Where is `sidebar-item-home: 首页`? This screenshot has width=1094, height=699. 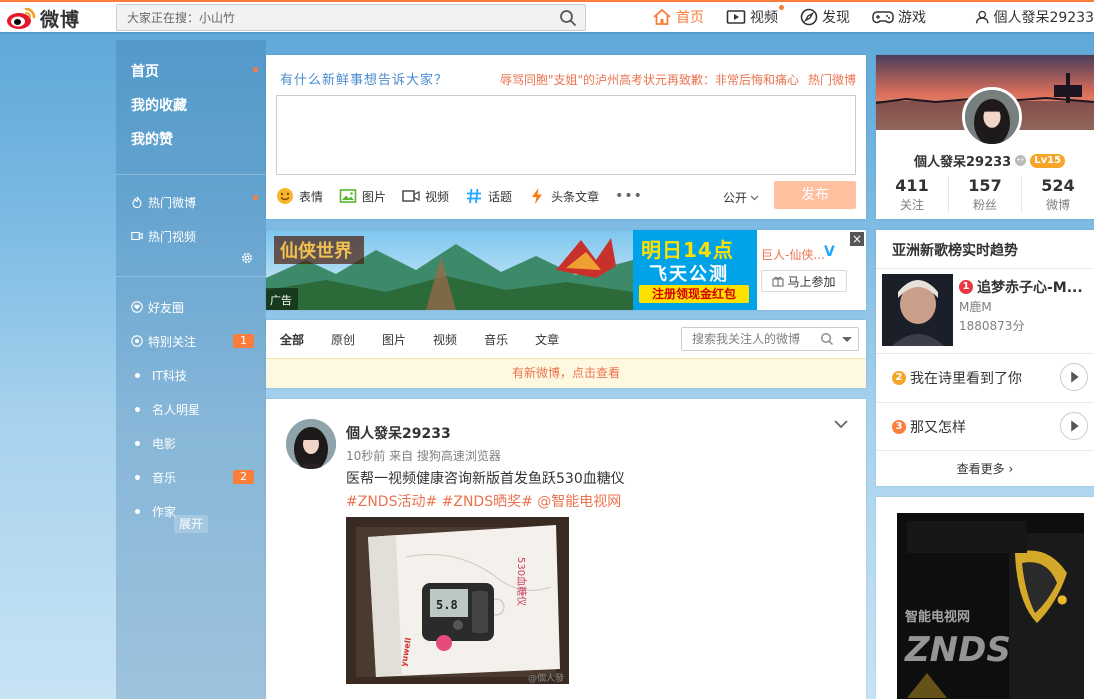
sidebar-item-home: 首页 is located at coordinates (191, 78).